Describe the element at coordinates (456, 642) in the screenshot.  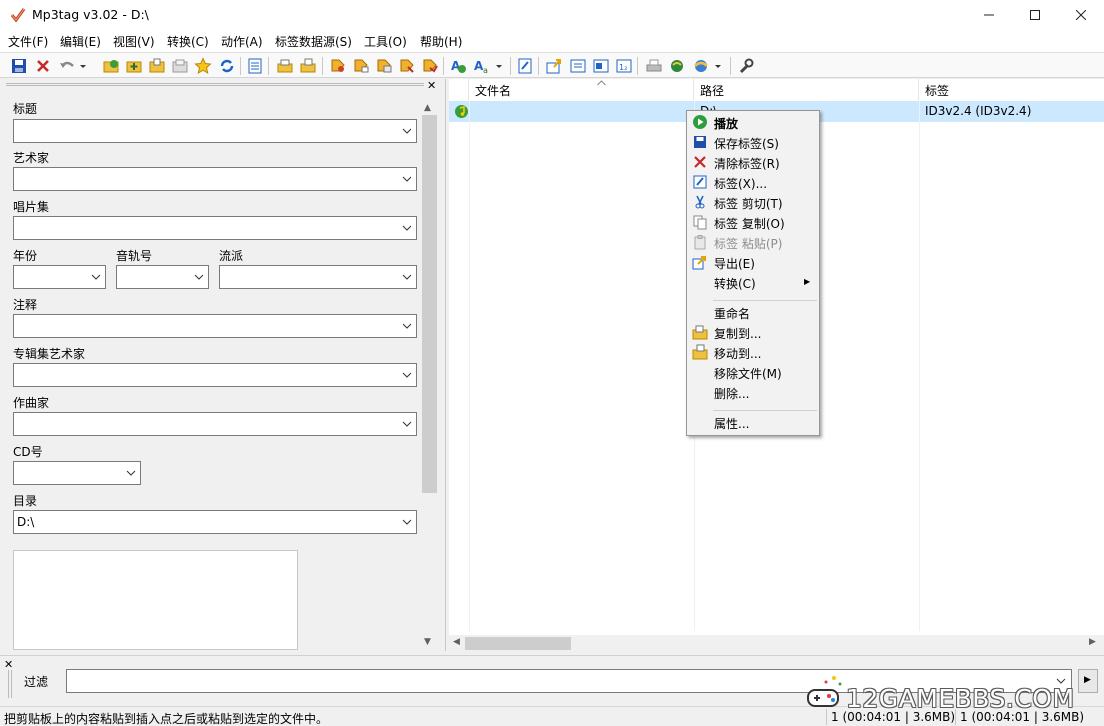
I see `scroll-left-icon: ◀` at that location.